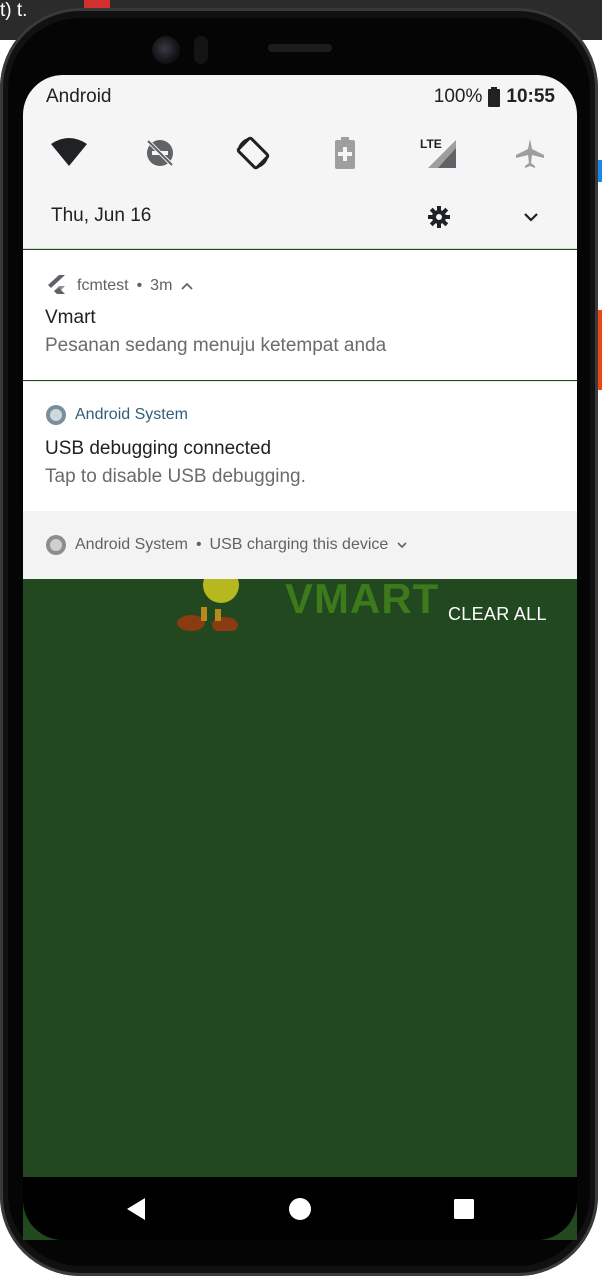 The width and height of the screenshot is (602, 1280). Describe the element at coordinates (166, 50) in the screenshot. I see `front-camera` at that location.